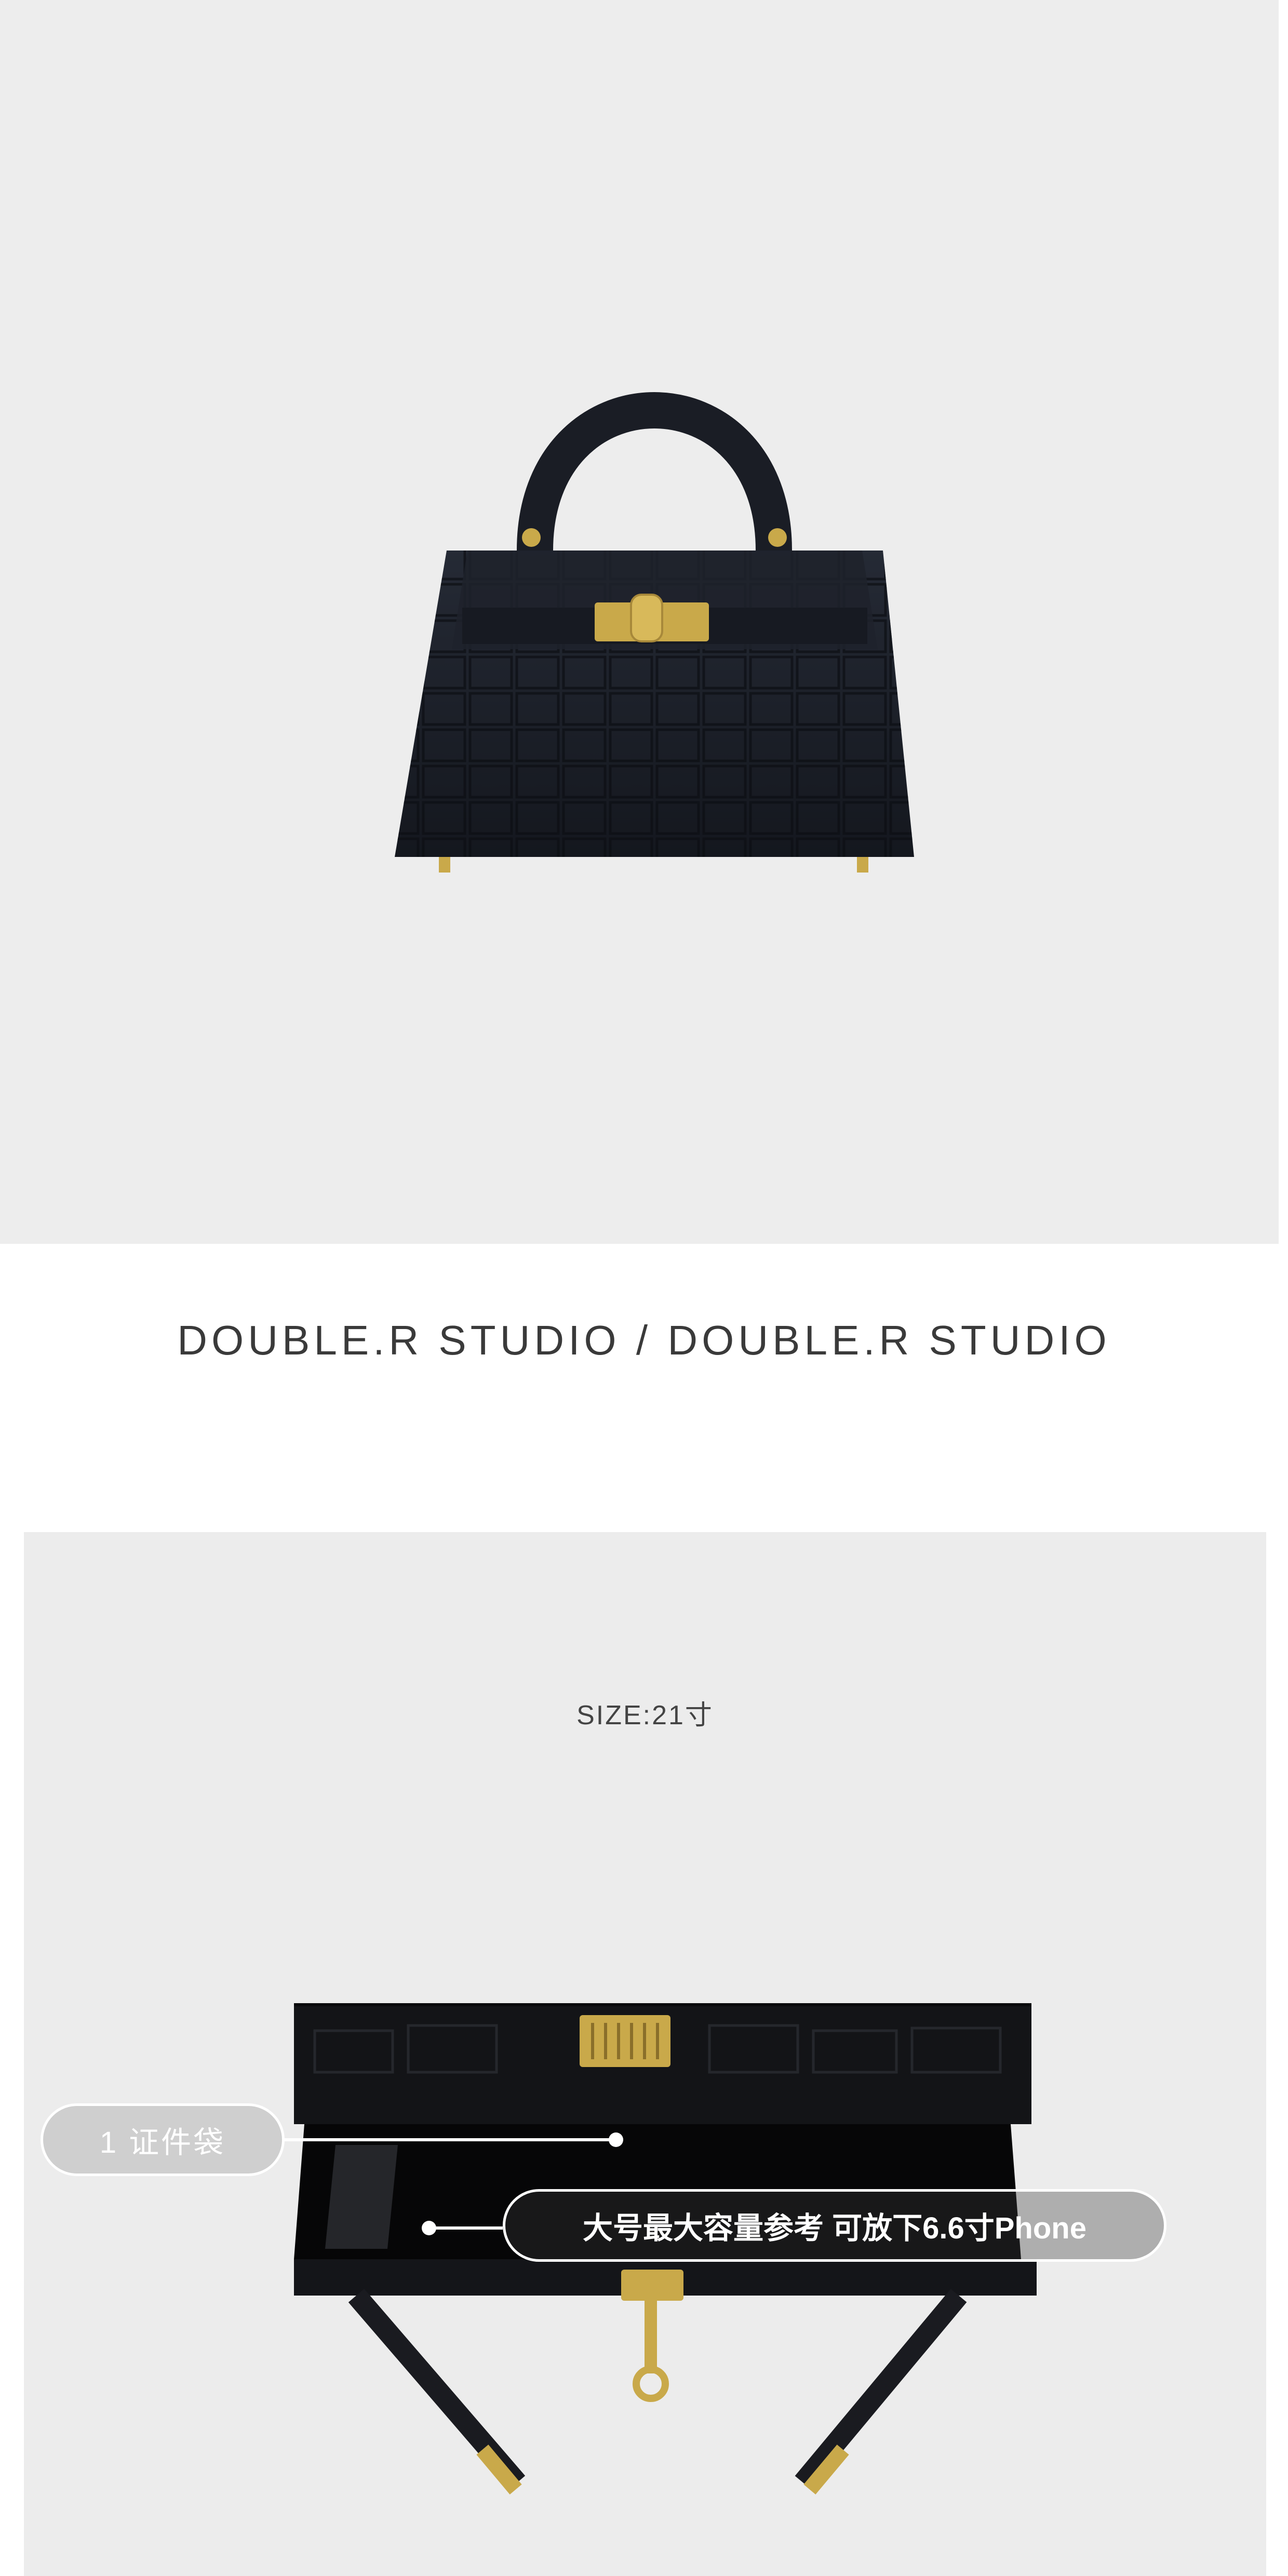  Describe the element at coordinates (835, 2226) in the screenshot. I see `capacity-callout: 大号最大容量参考 可放下6.6寸Phone` at that location.